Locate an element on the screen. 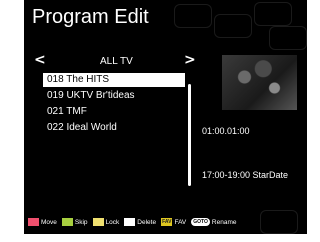  page-title: Program Edit is located at coordinates (90, 17).